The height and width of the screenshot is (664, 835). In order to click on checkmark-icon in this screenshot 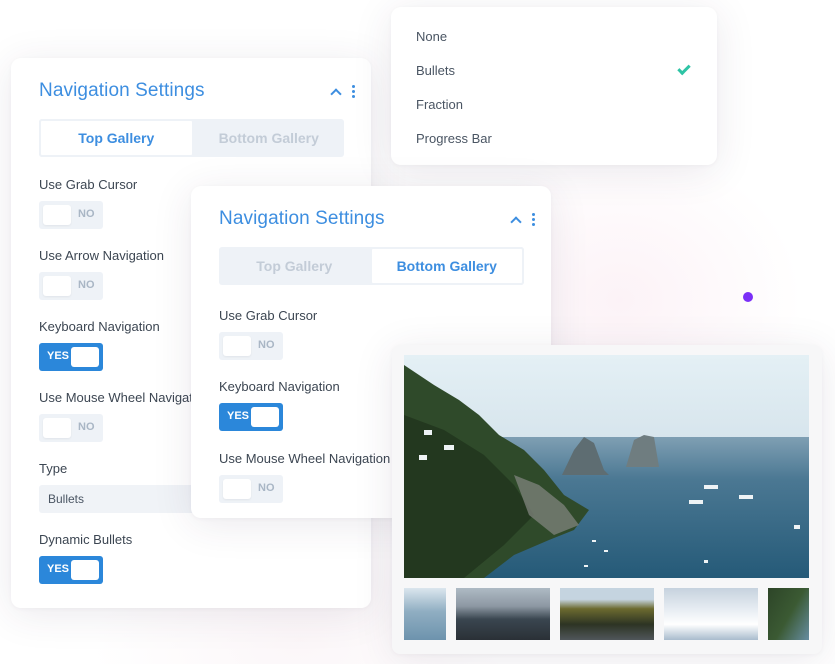, I will do `click(684, 68)`.